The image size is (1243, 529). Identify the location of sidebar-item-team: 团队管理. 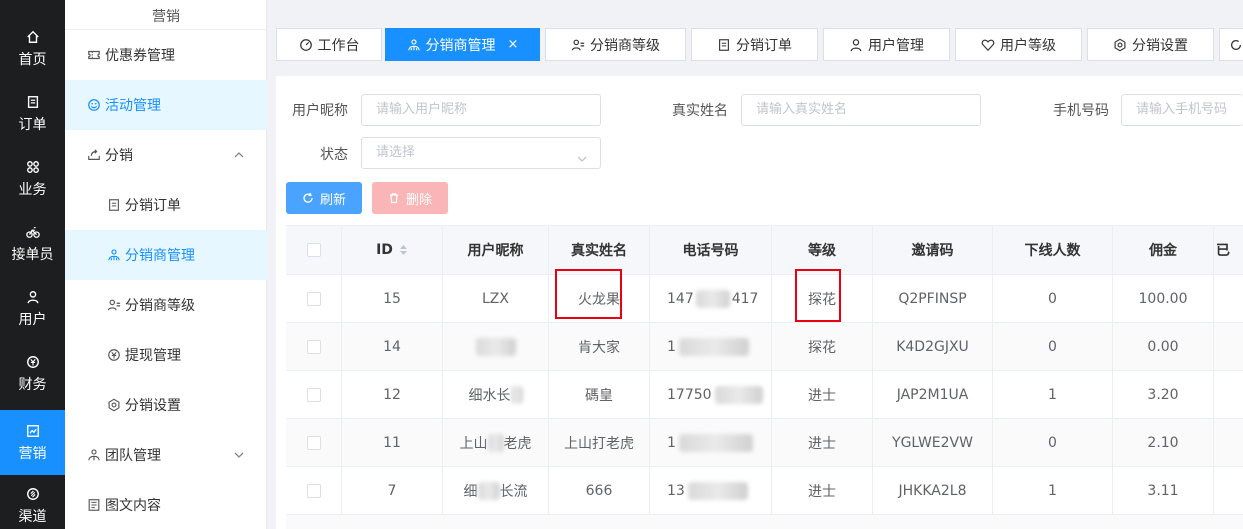
(166, 455).